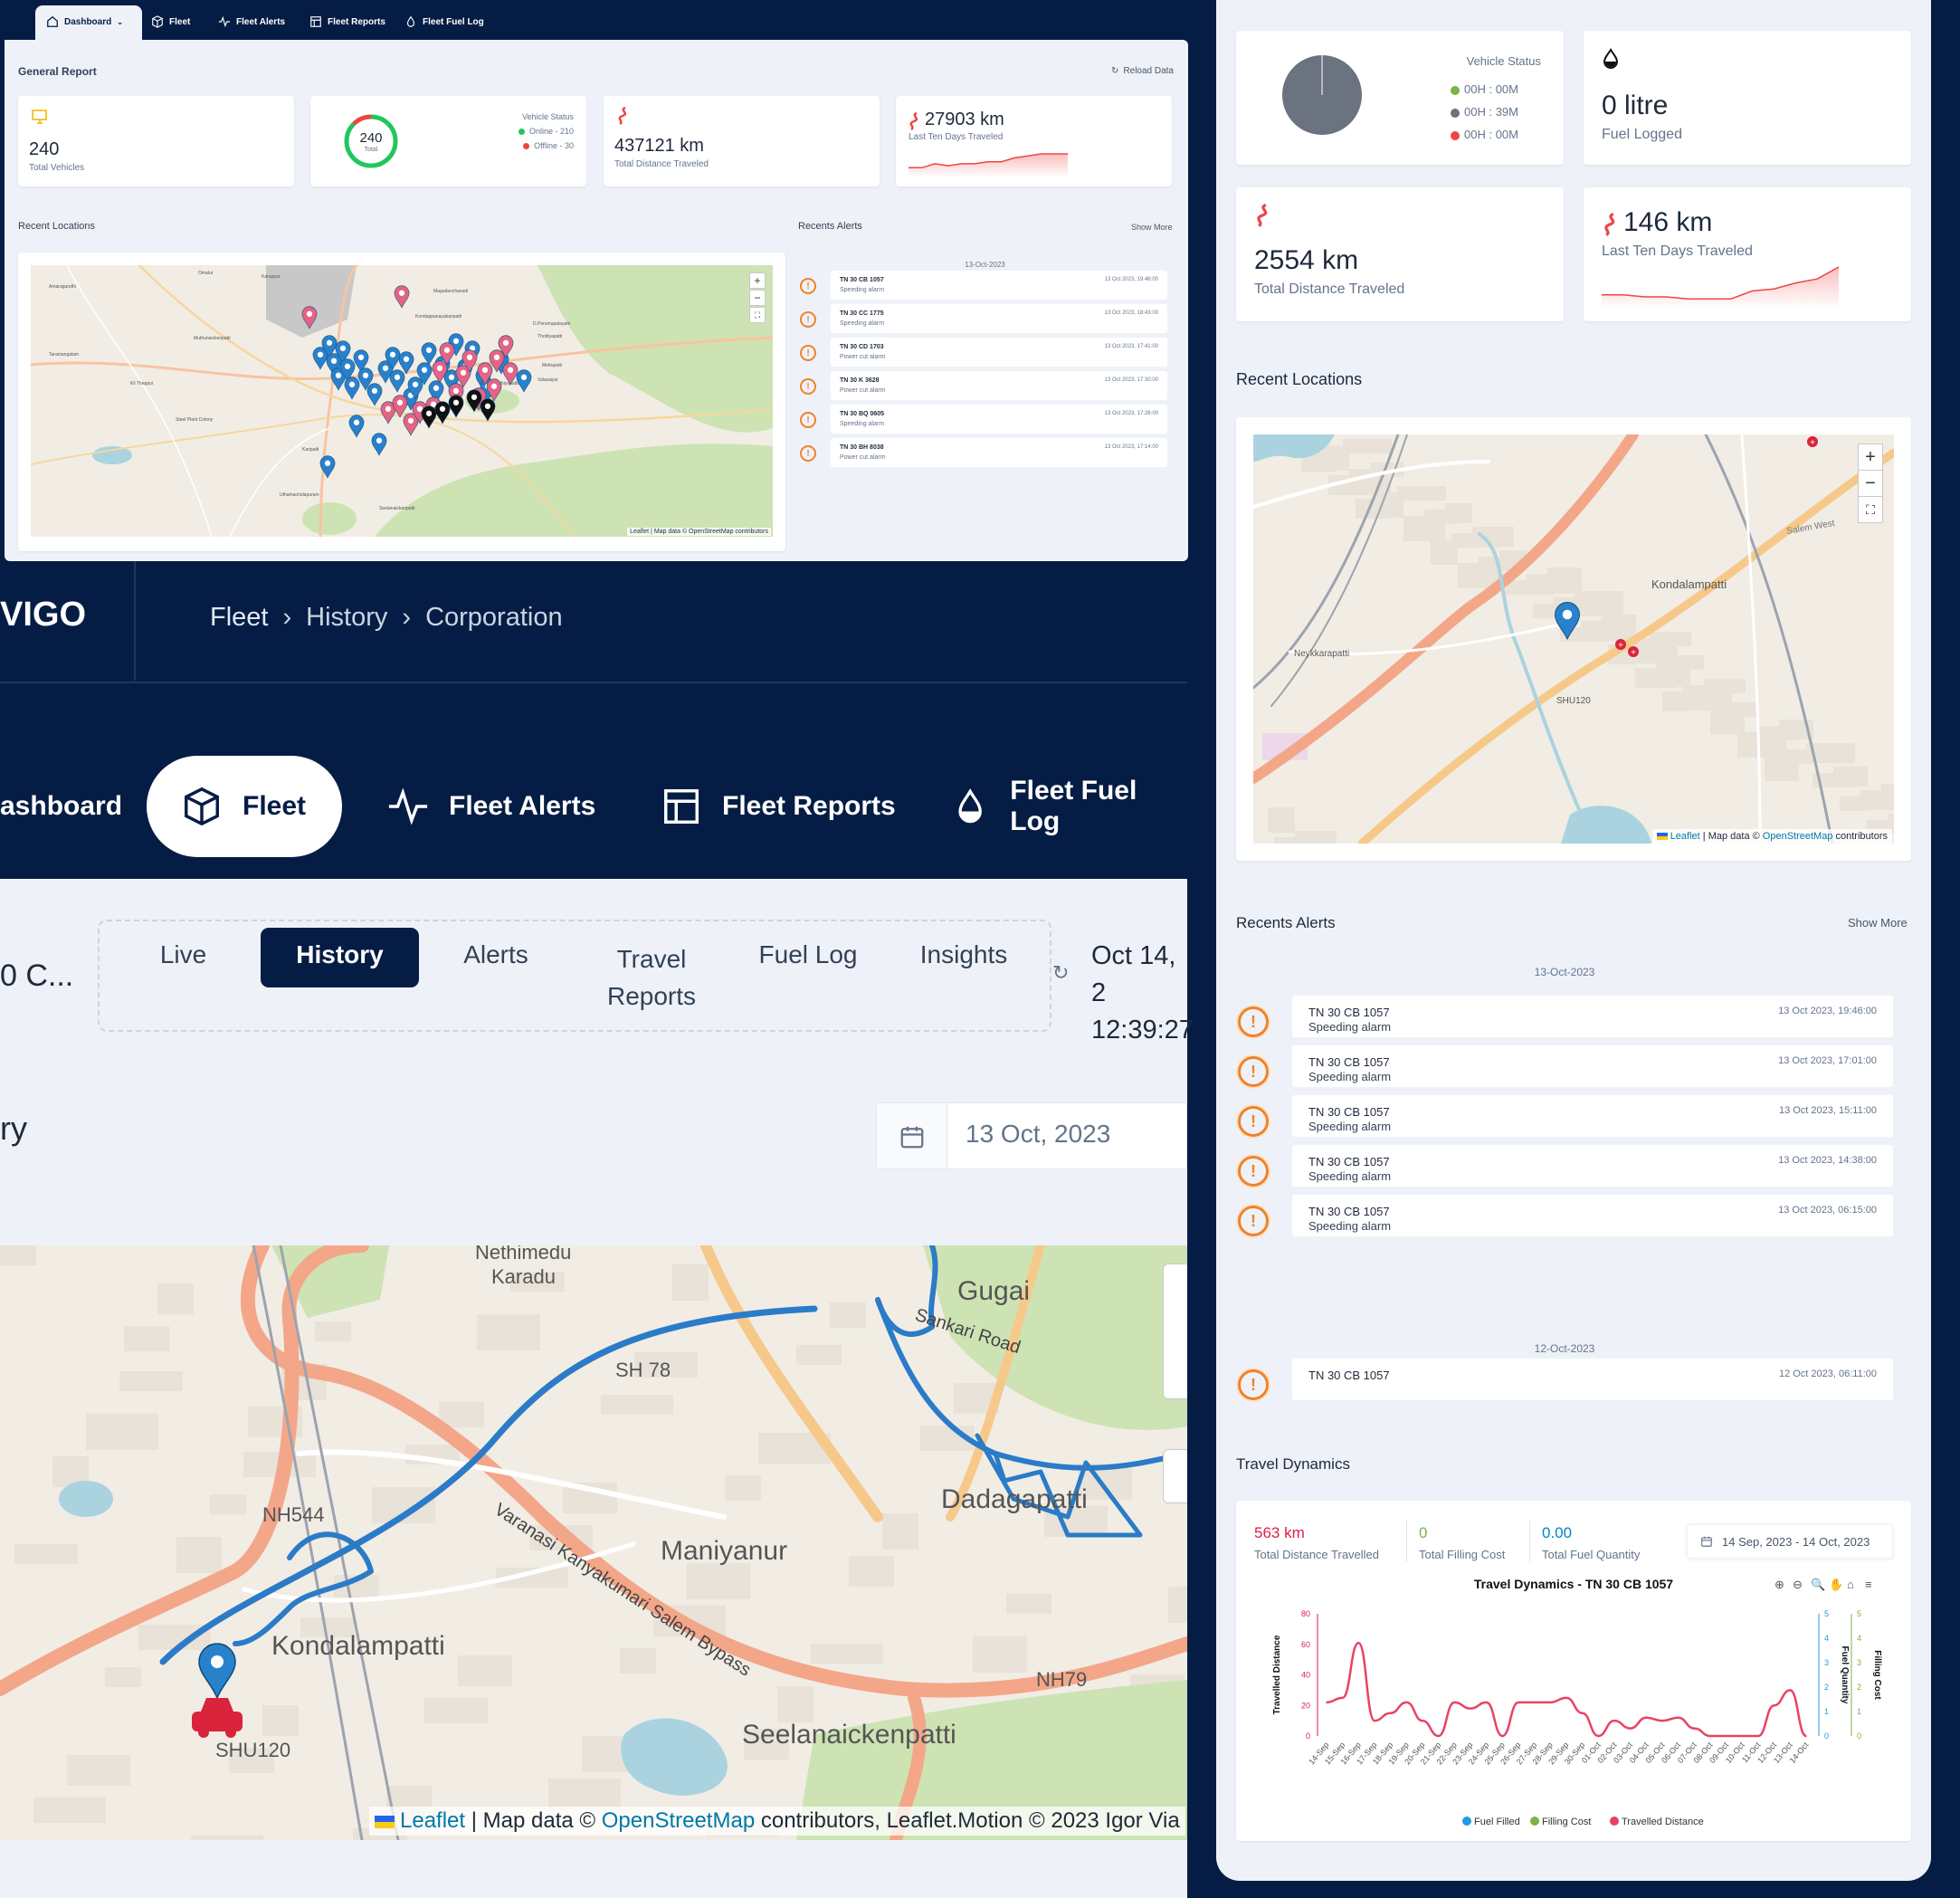 This screenshot has height=1898, width=1960. What do you see at coordinates (340, 954) in the screenshot?
I see `tab-history: History` at bounding box center [340, 954].